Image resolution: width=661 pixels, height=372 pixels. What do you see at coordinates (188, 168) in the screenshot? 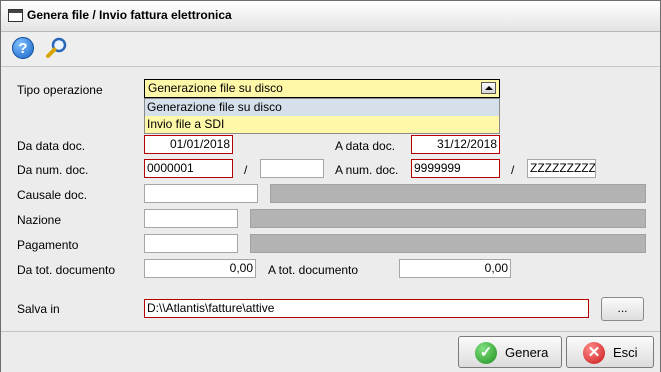
I see `da-num-field: 0000001` at bounding box center [188, 168].